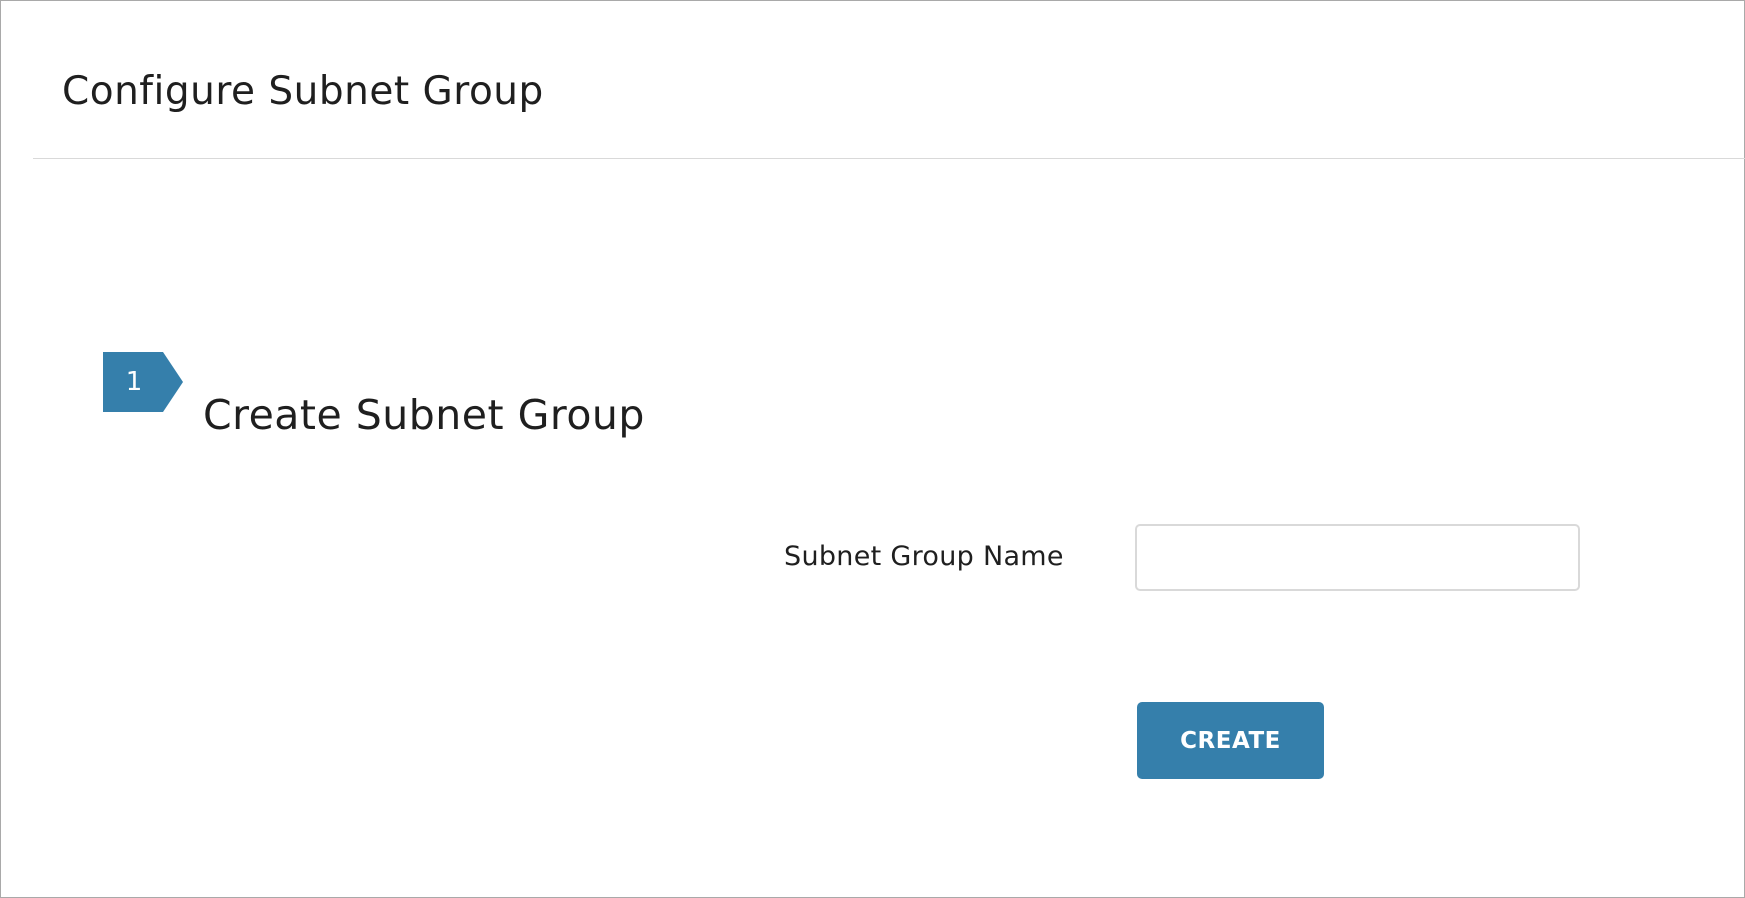 Image resolution: width=1745 pixels, height=898 pixels. Describe the element at coordinates (424, 415) in the screenshot. I see `step-title: Create Subnet Group` at that location.